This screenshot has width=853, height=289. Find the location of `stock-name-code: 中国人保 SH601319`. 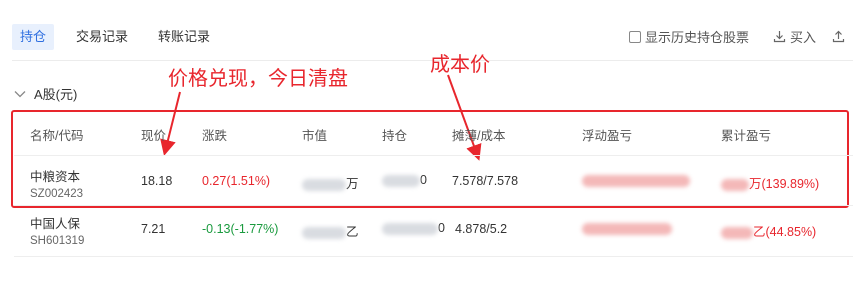

stock-name-code: 中国人保 SH601319 is located at coordinates (57, 230).